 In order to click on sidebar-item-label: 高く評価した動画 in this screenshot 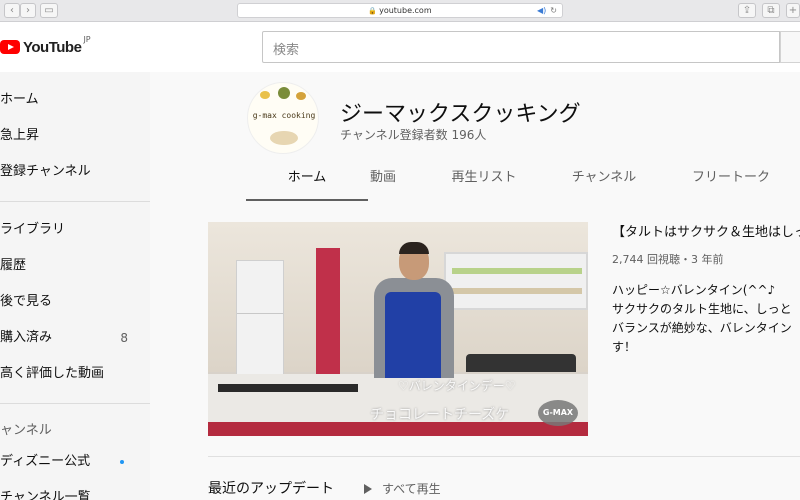, I will do `click(52, 373)`.